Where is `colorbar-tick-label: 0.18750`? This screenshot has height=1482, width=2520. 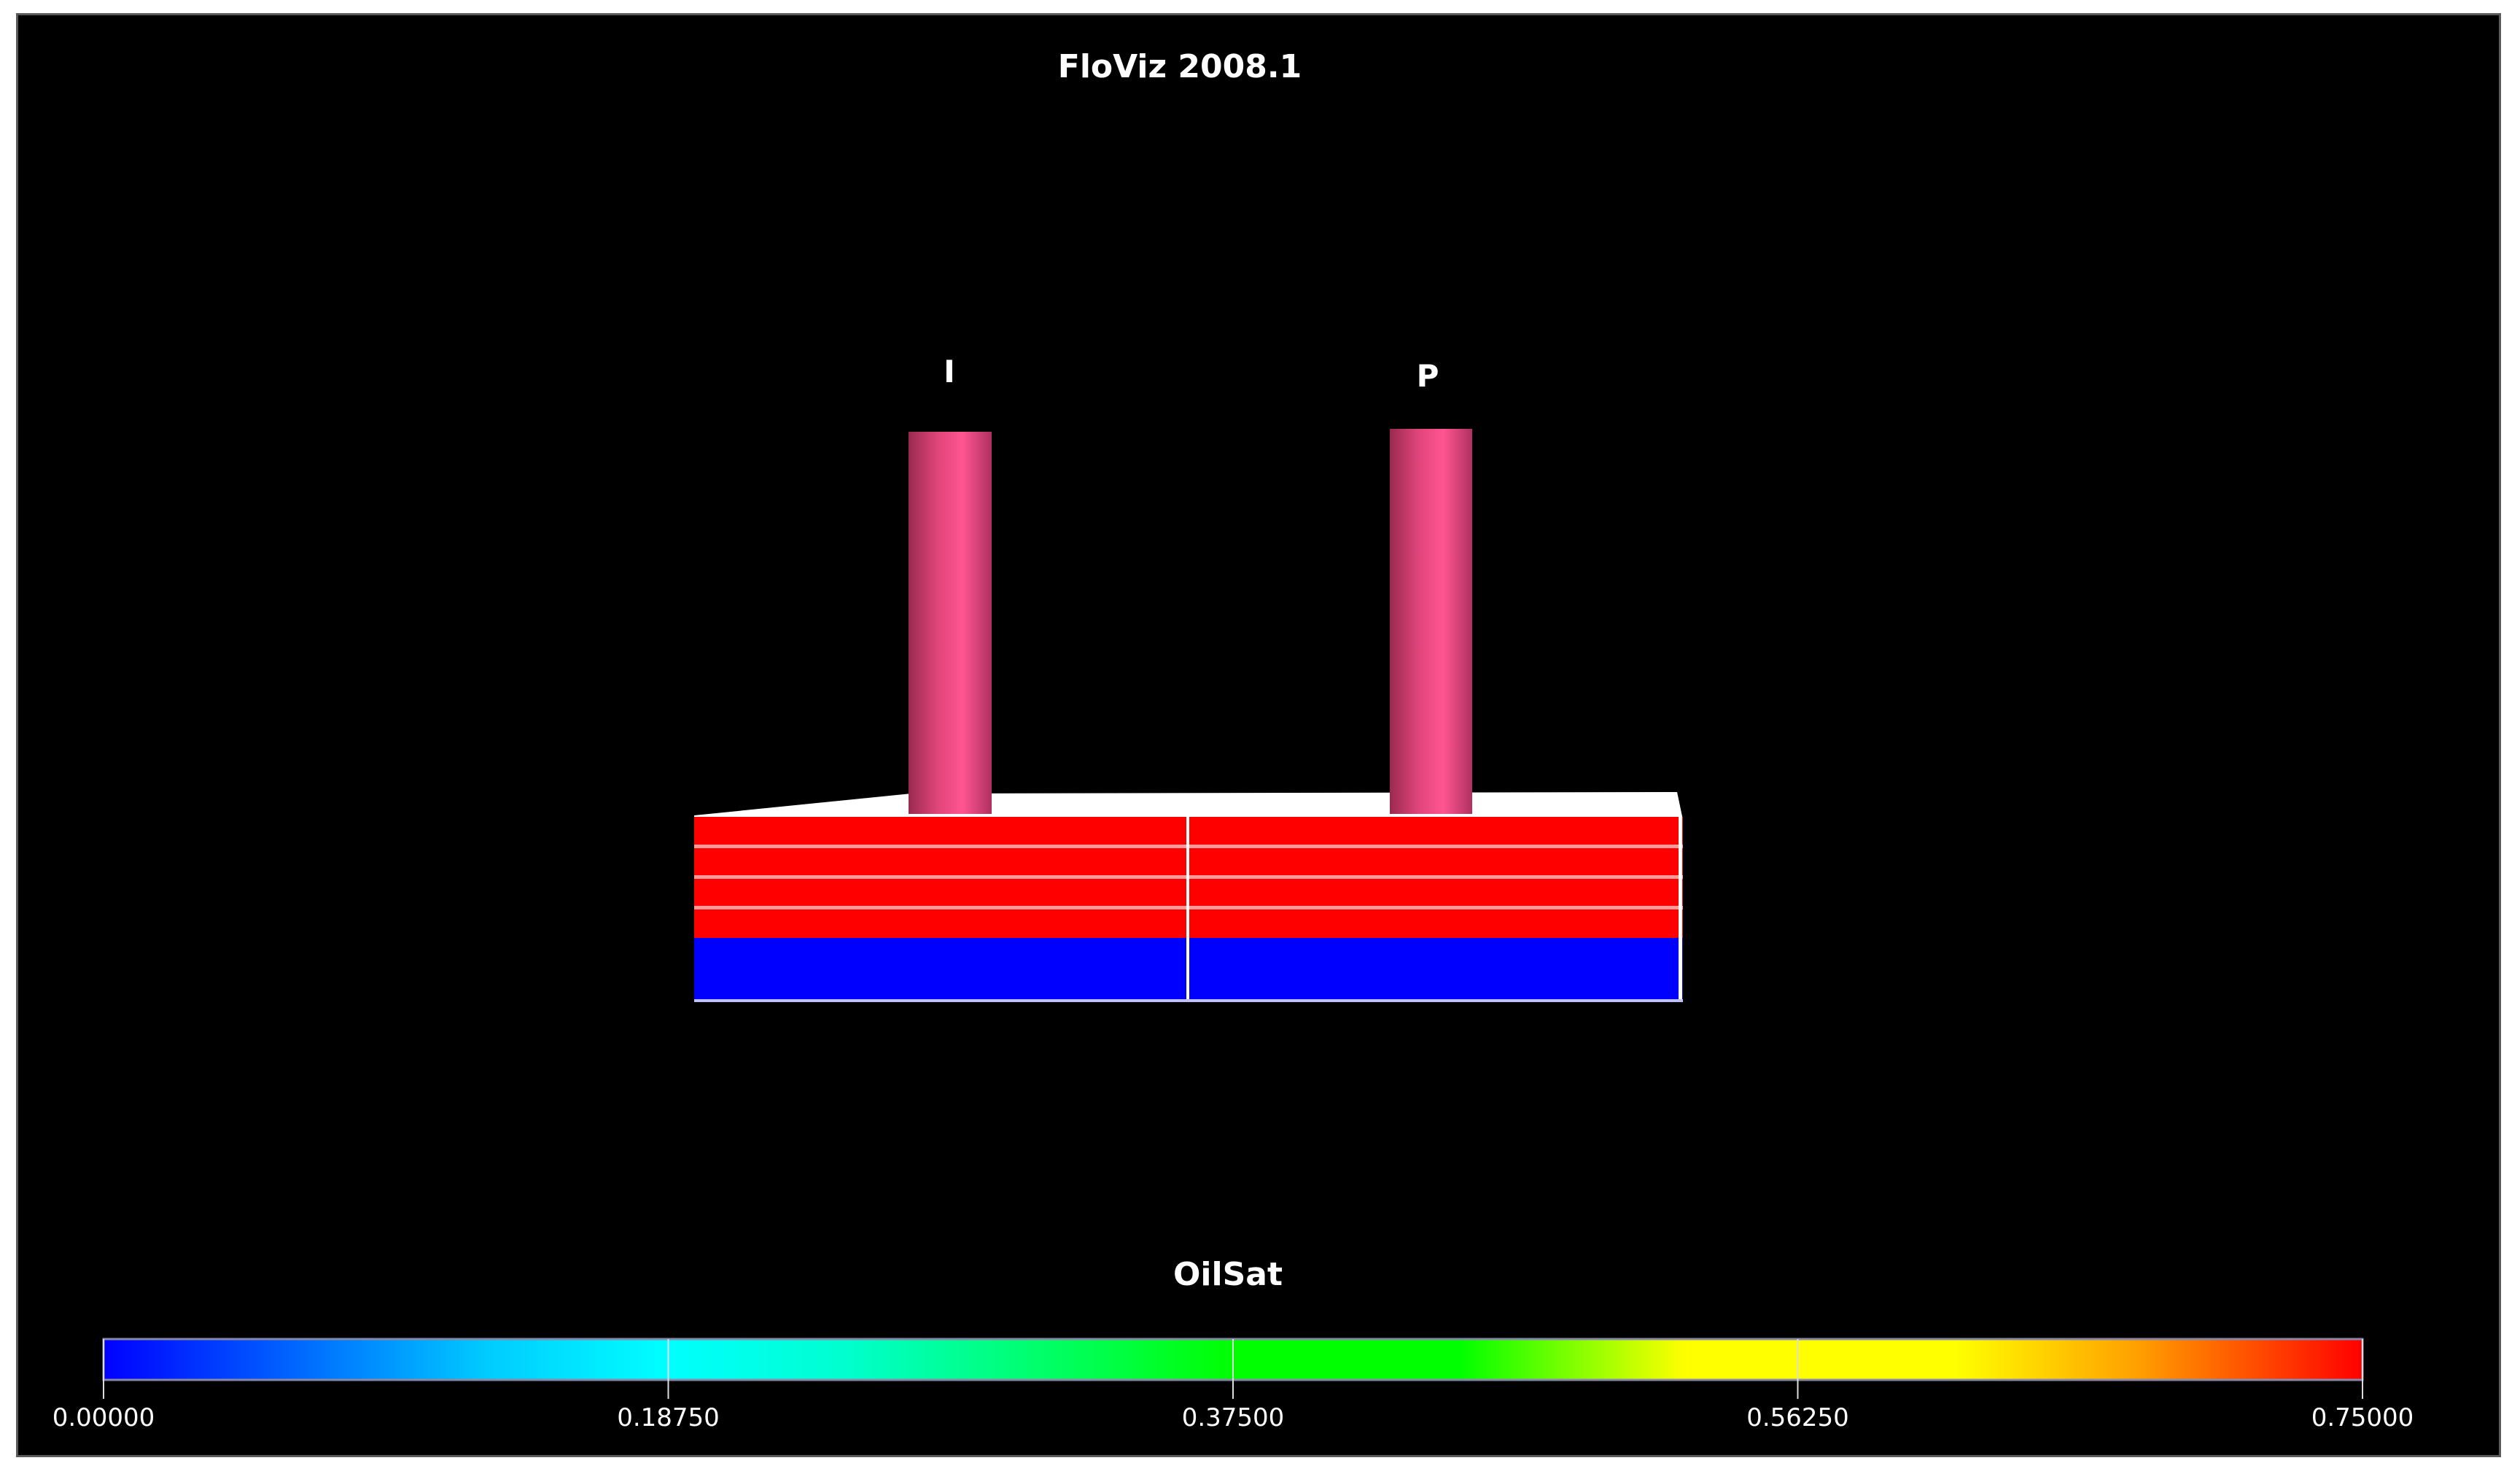 colorbar-tick-label: 0.18750 is located at coordinates (668, 1417).